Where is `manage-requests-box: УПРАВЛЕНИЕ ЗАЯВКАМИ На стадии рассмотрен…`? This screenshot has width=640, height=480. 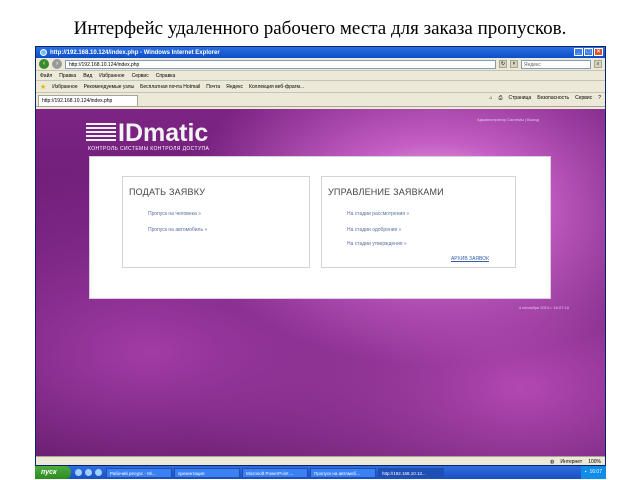 manage-requests-box: УПРАВЛЕНИЕ ЗАЯВКАМИ На стадии рассмотрен… is located at coordinates (418, 222).